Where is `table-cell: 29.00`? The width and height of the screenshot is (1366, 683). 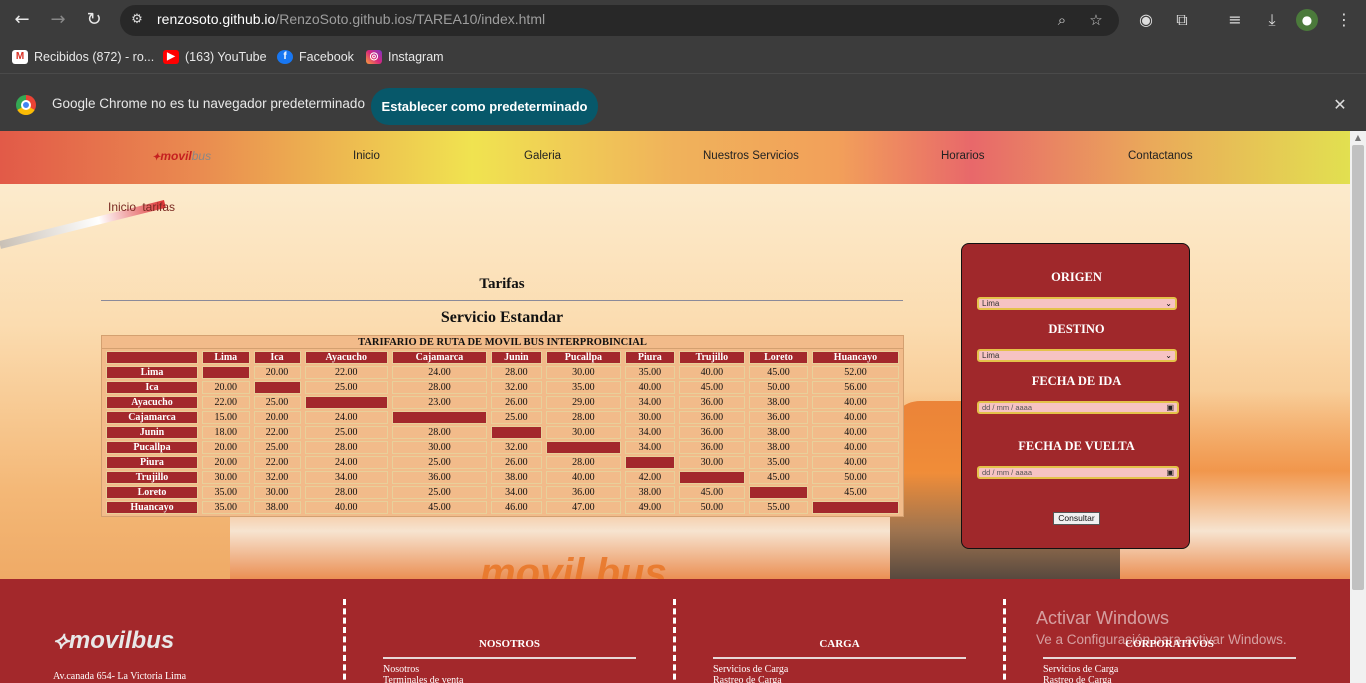 table-cell: 29.00 is located at coordinates (583, 402).